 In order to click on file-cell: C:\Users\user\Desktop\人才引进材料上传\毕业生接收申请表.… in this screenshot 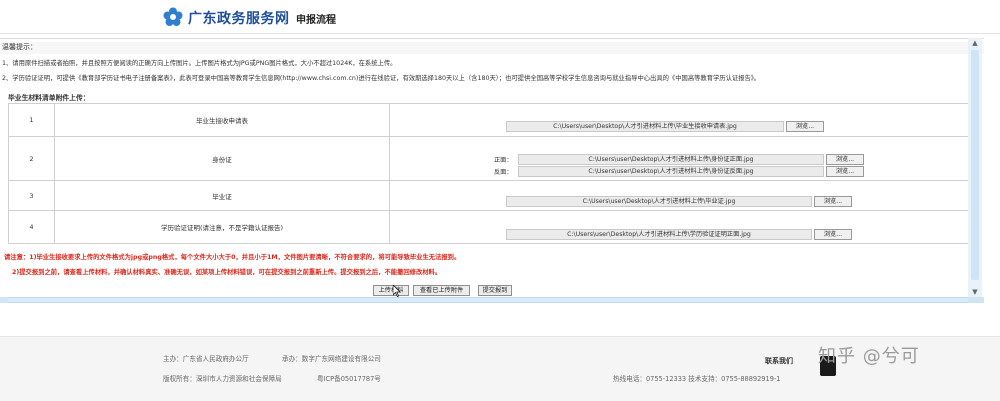, I will do `click(683, 120)`.